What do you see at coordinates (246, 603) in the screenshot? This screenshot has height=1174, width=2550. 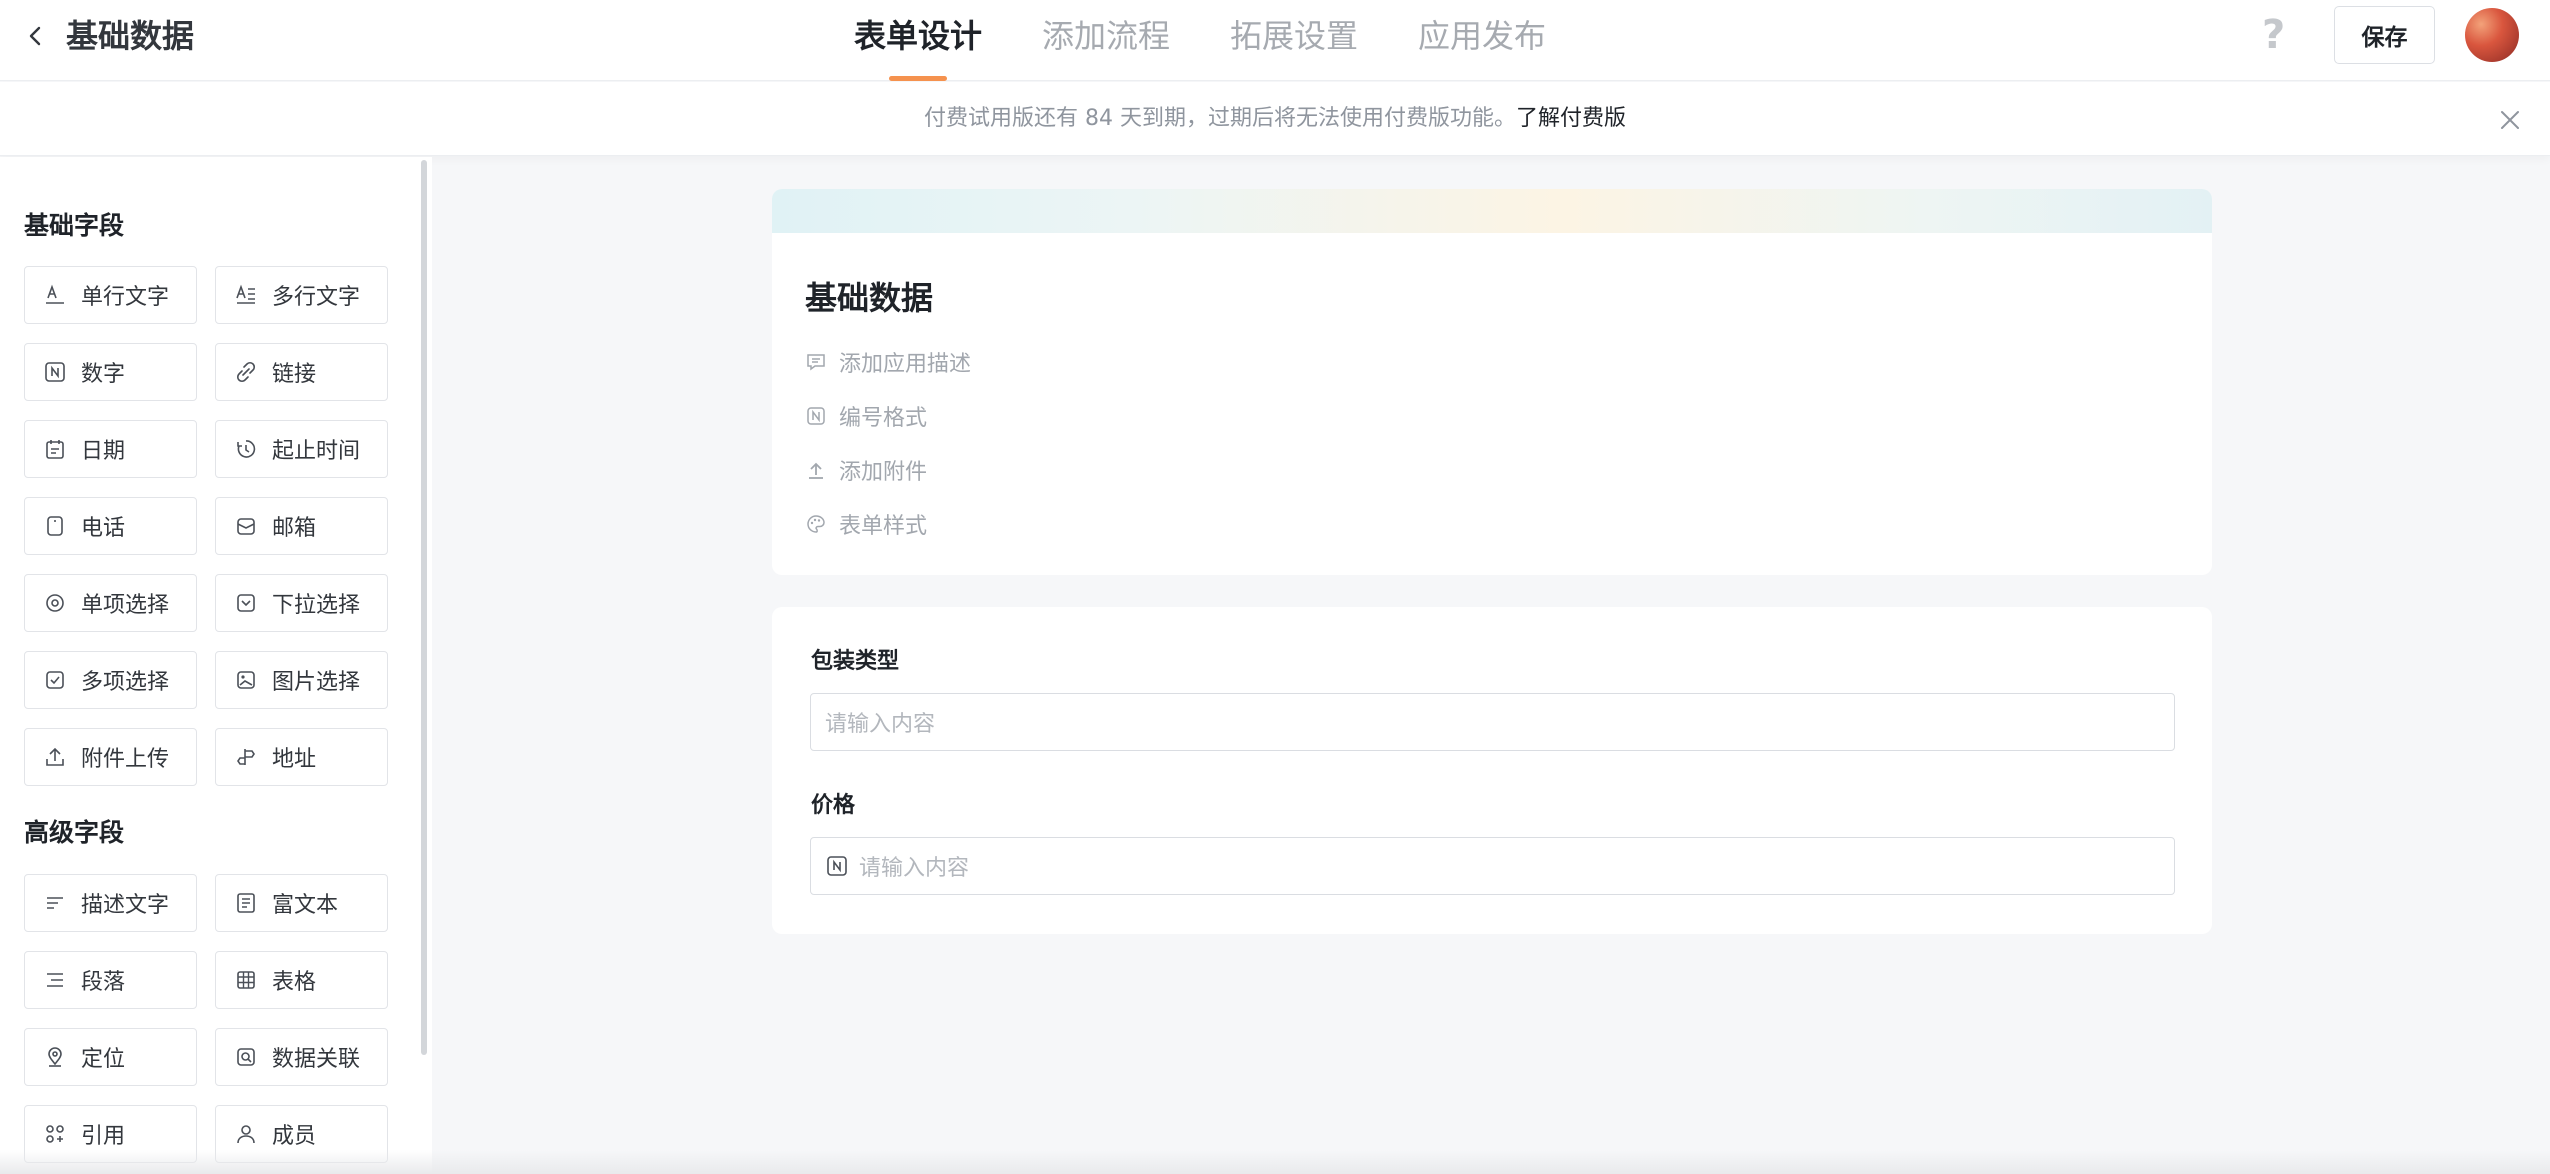 I see `dropdown-icon` at bounding box center [246, 603].